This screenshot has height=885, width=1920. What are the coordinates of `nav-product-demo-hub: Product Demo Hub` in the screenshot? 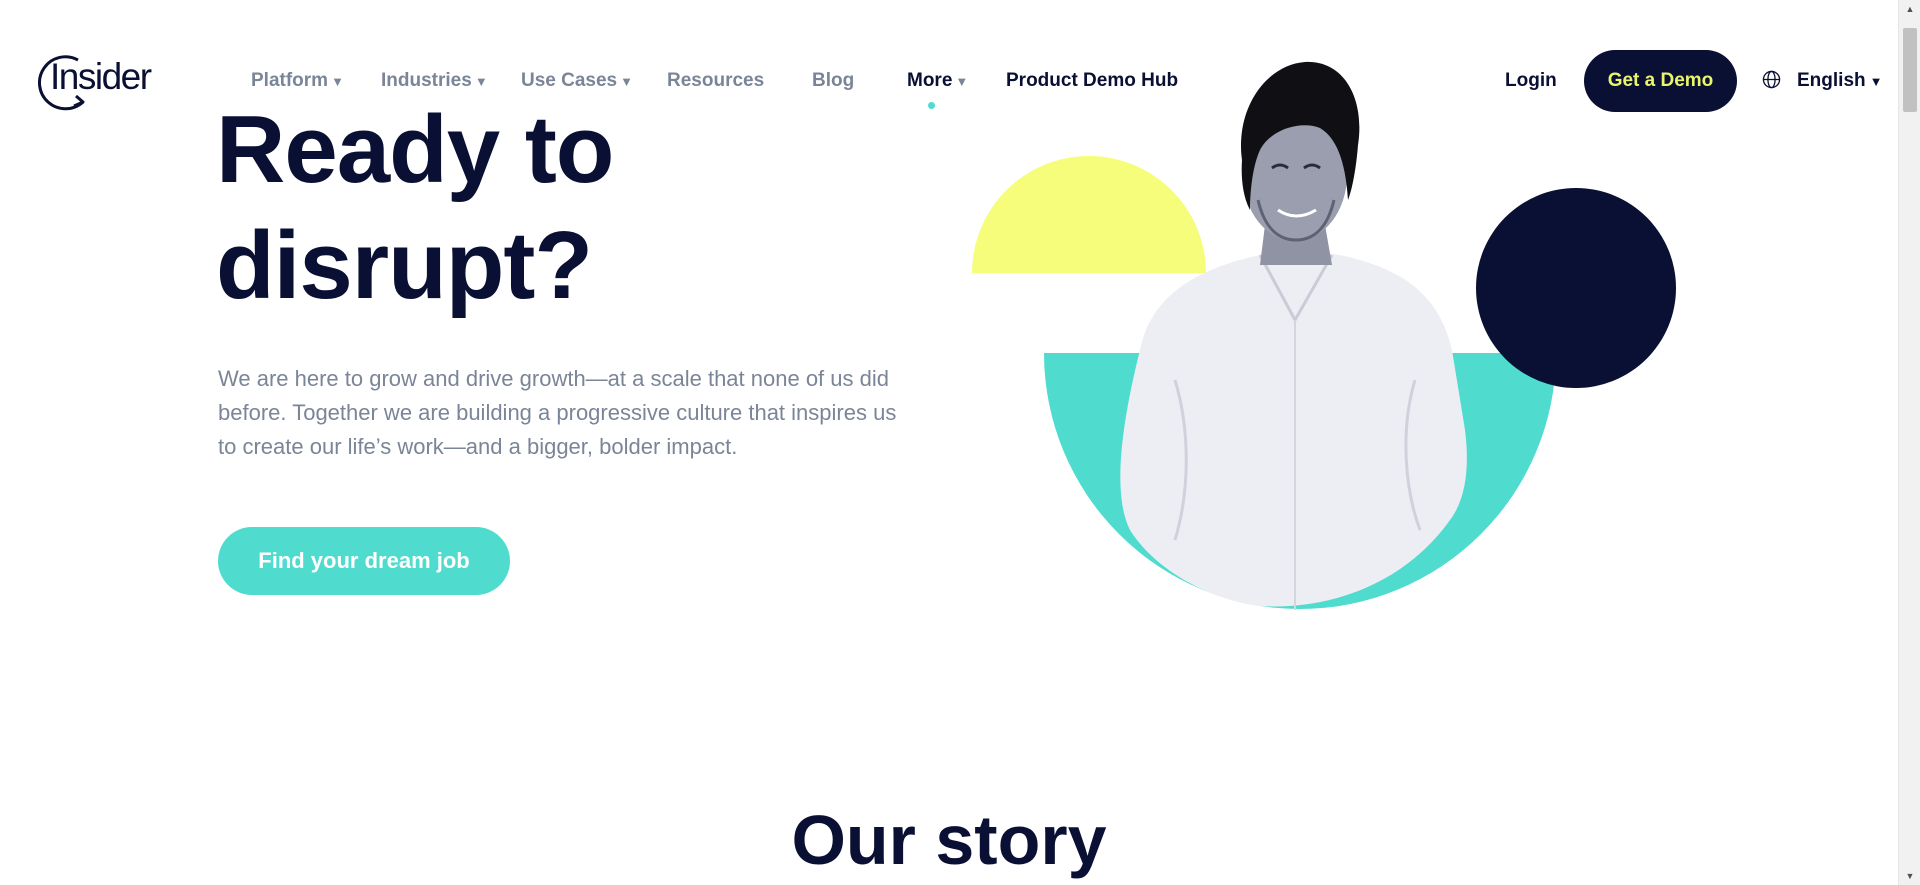 It's located at (1092, 81).